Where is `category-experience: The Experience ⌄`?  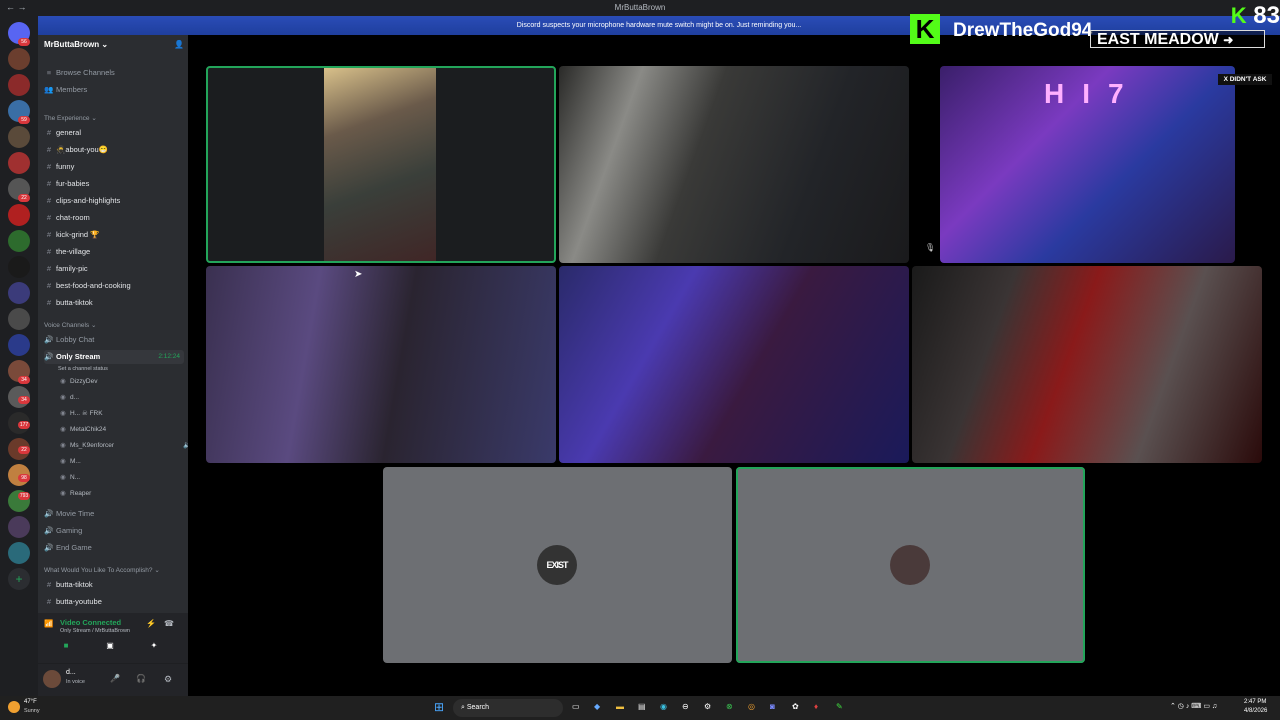 category-experience: The Experience ⌄ is located at coordinates (114, 119).